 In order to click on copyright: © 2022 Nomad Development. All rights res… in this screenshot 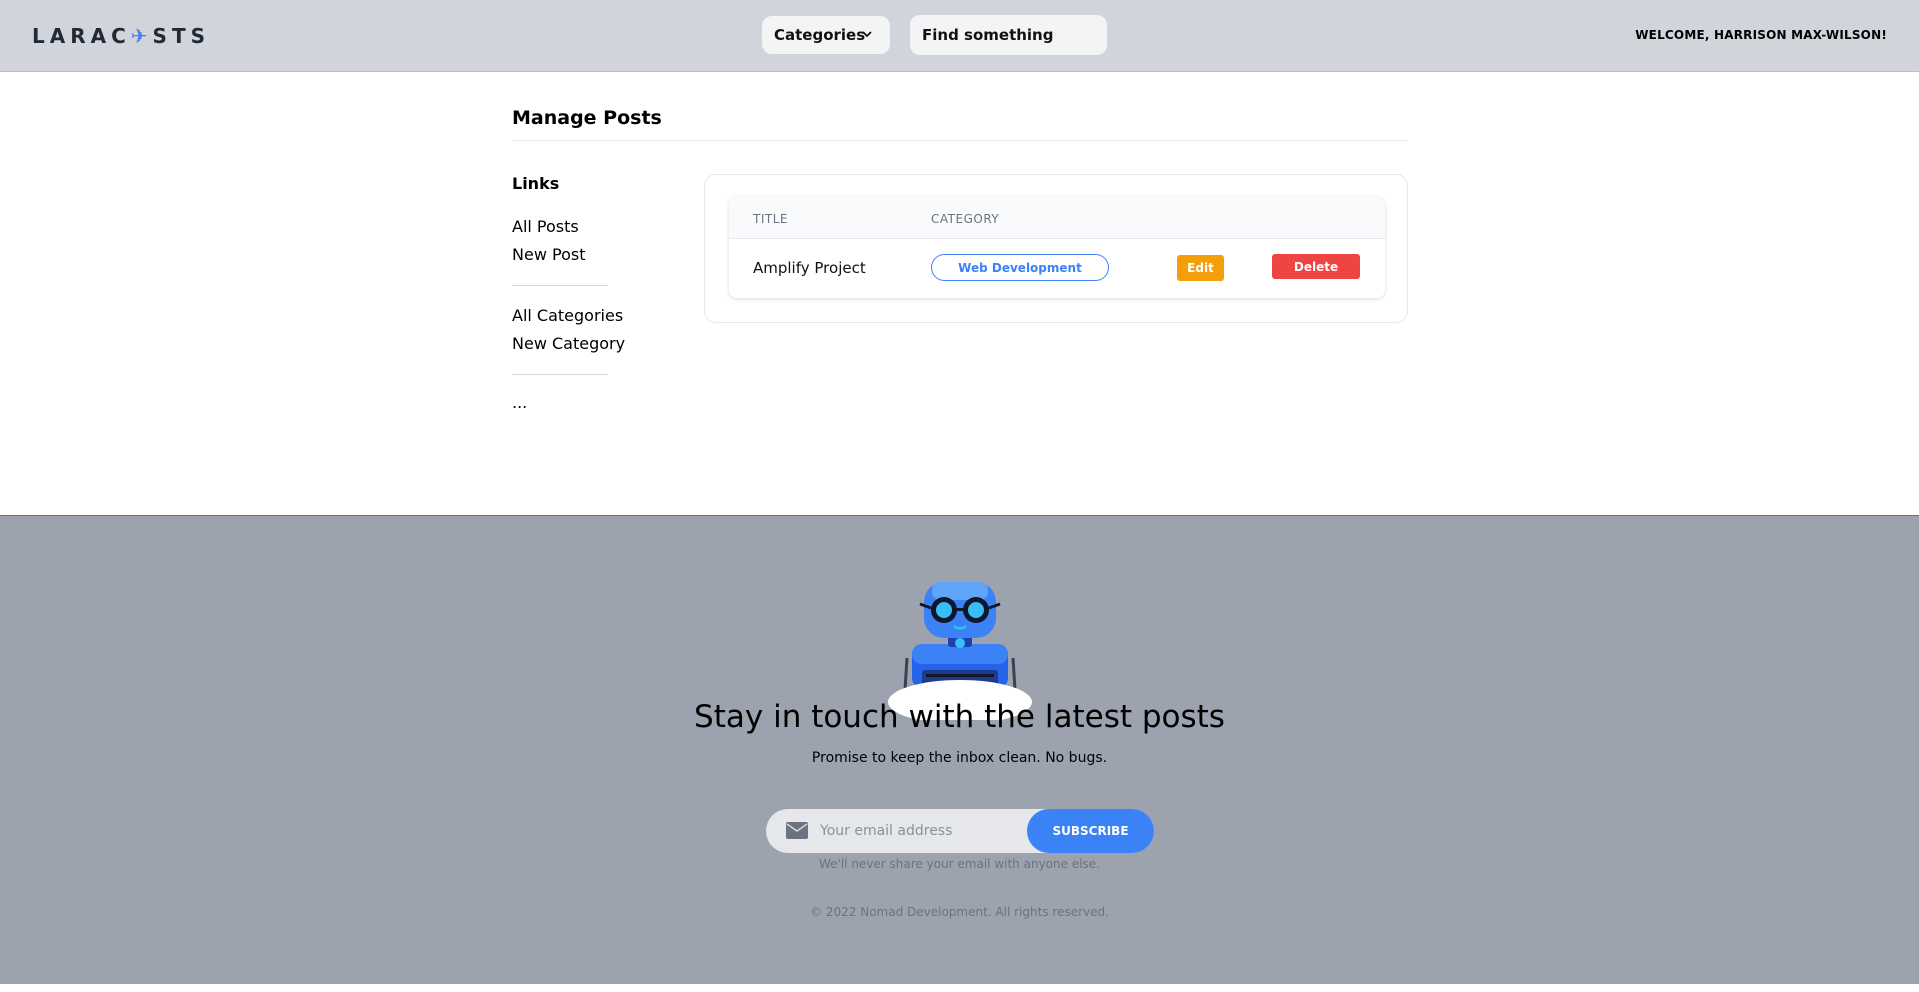, I will do `click(959, 912)`.